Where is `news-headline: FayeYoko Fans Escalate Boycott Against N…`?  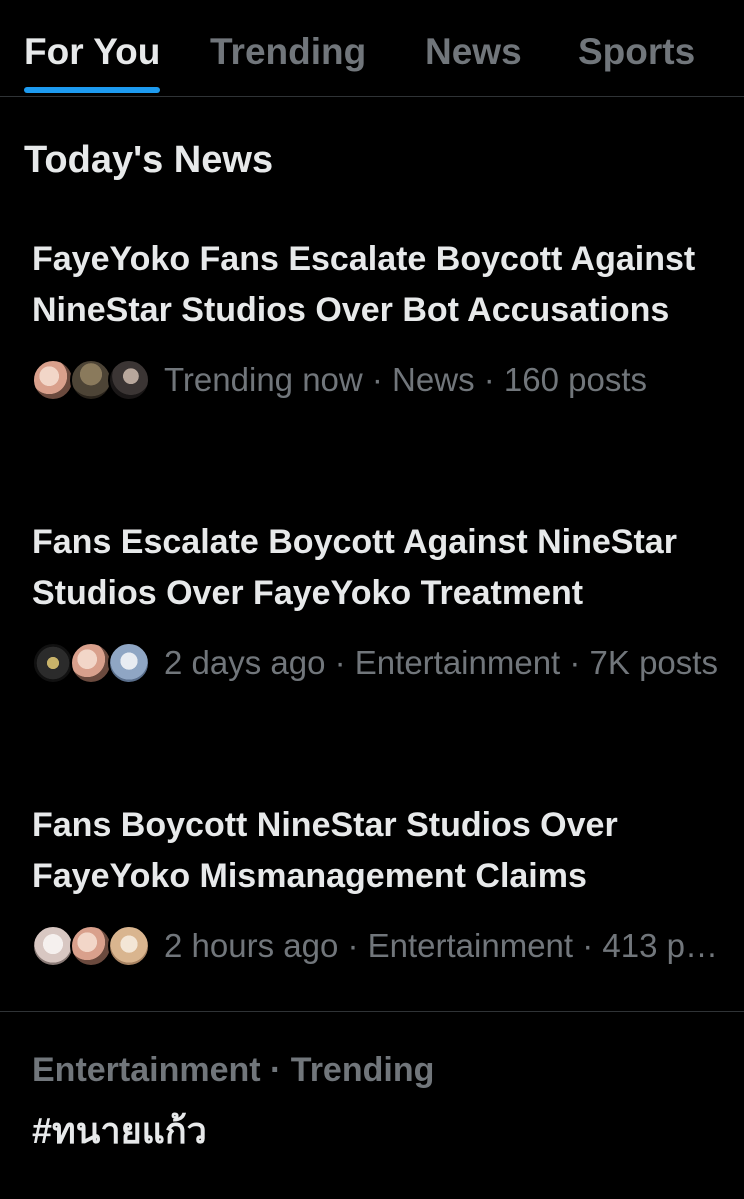 news-headline: FayeYoko Fans Escalate Boycott Against N… is located at coordinates (364, 284).